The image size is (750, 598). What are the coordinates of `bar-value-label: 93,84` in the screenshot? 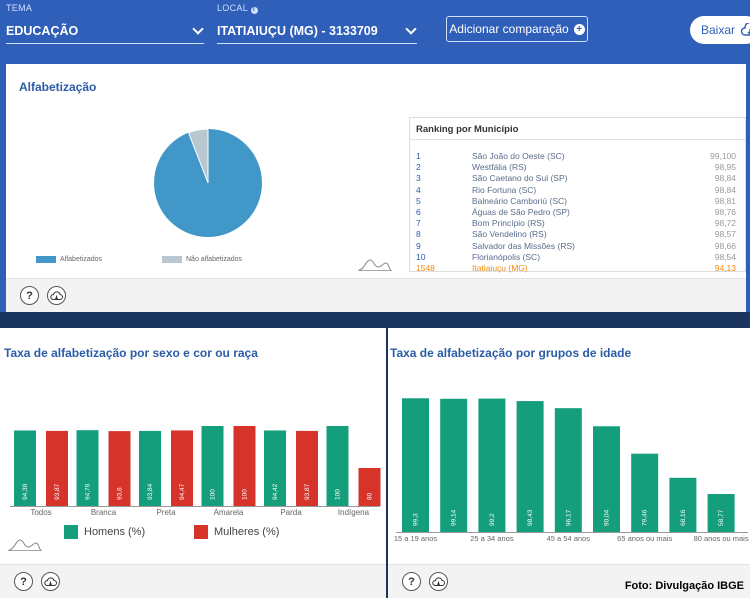 It's located at (150, 491).